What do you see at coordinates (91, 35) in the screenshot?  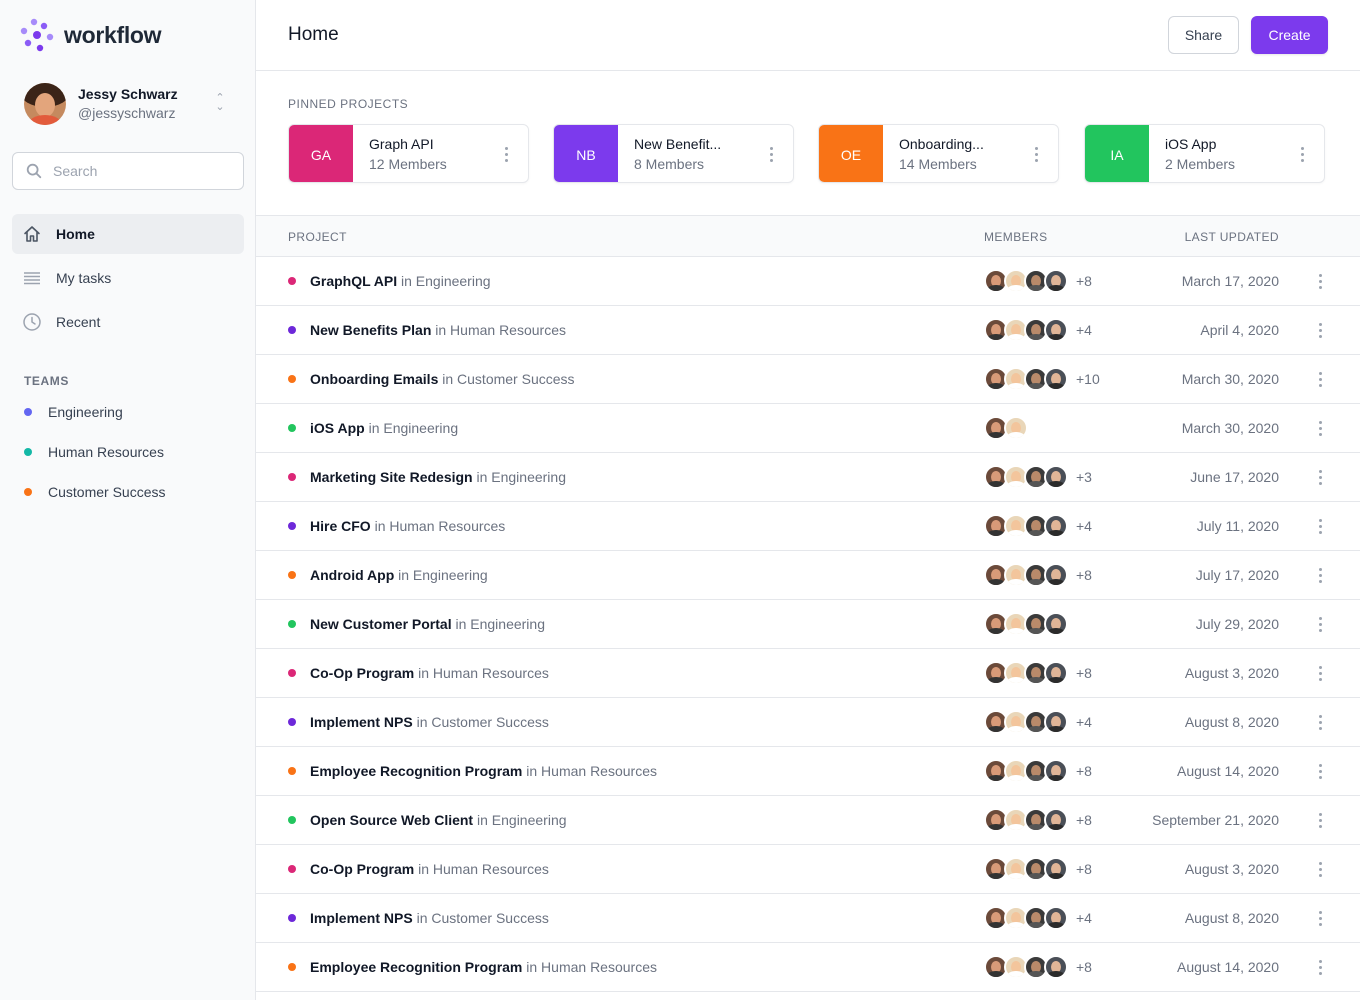 I see `logo: workflow` at bounding box center [91, 35].